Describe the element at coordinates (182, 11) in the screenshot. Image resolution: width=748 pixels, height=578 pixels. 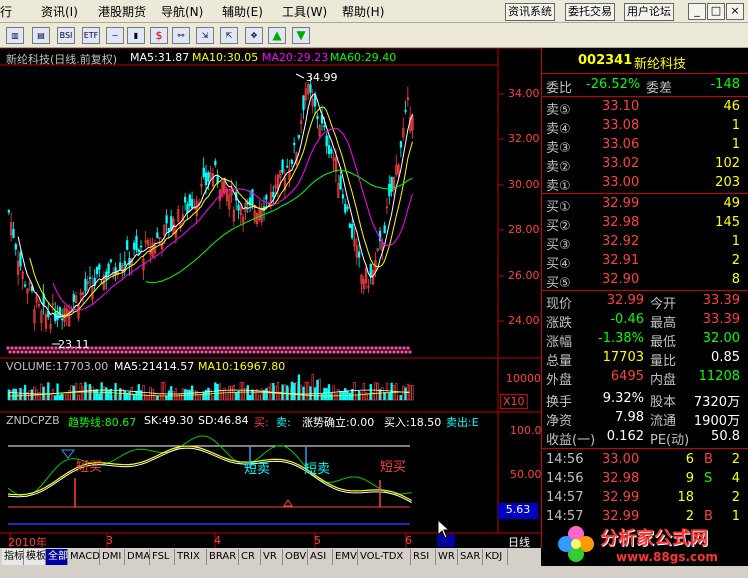
I see `menu-item-navigate: 导航(N)` at that location.